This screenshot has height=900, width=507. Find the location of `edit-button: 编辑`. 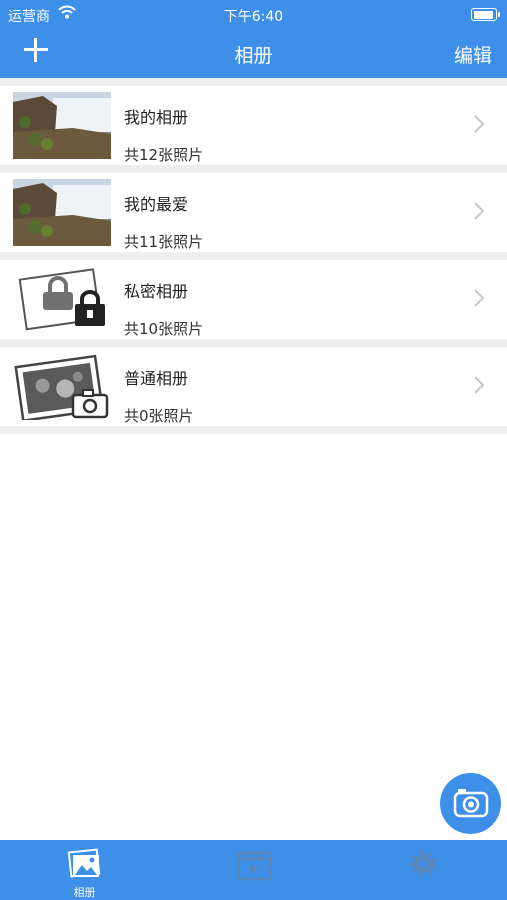

edit-button: 编辑 is located at coordinates (473, 54).